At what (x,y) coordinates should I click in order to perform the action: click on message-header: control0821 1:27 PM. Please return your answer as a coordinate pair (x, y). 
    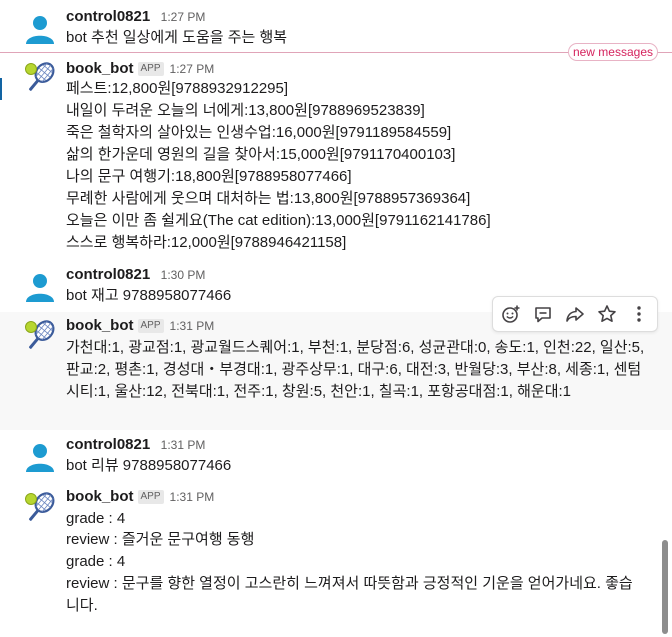
    Looking at the image, I should click on (135, 17).